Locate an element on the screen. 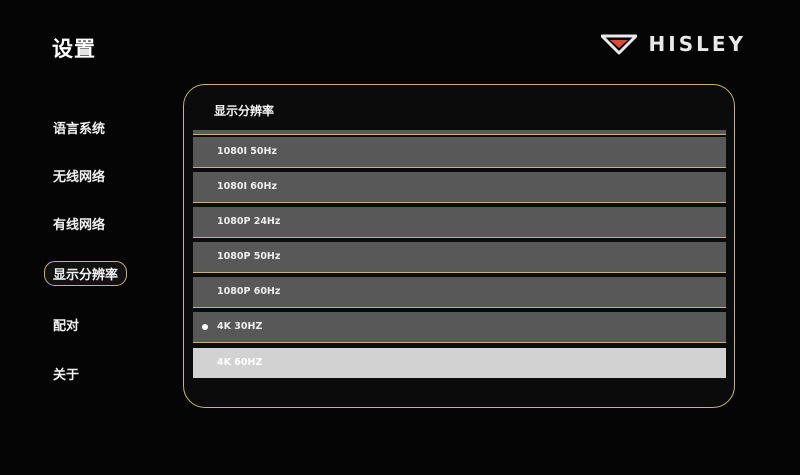 The width and height of the screenshot is (800, 475). option-label: 1080P 50Hz is located at coordinates (249, 256).